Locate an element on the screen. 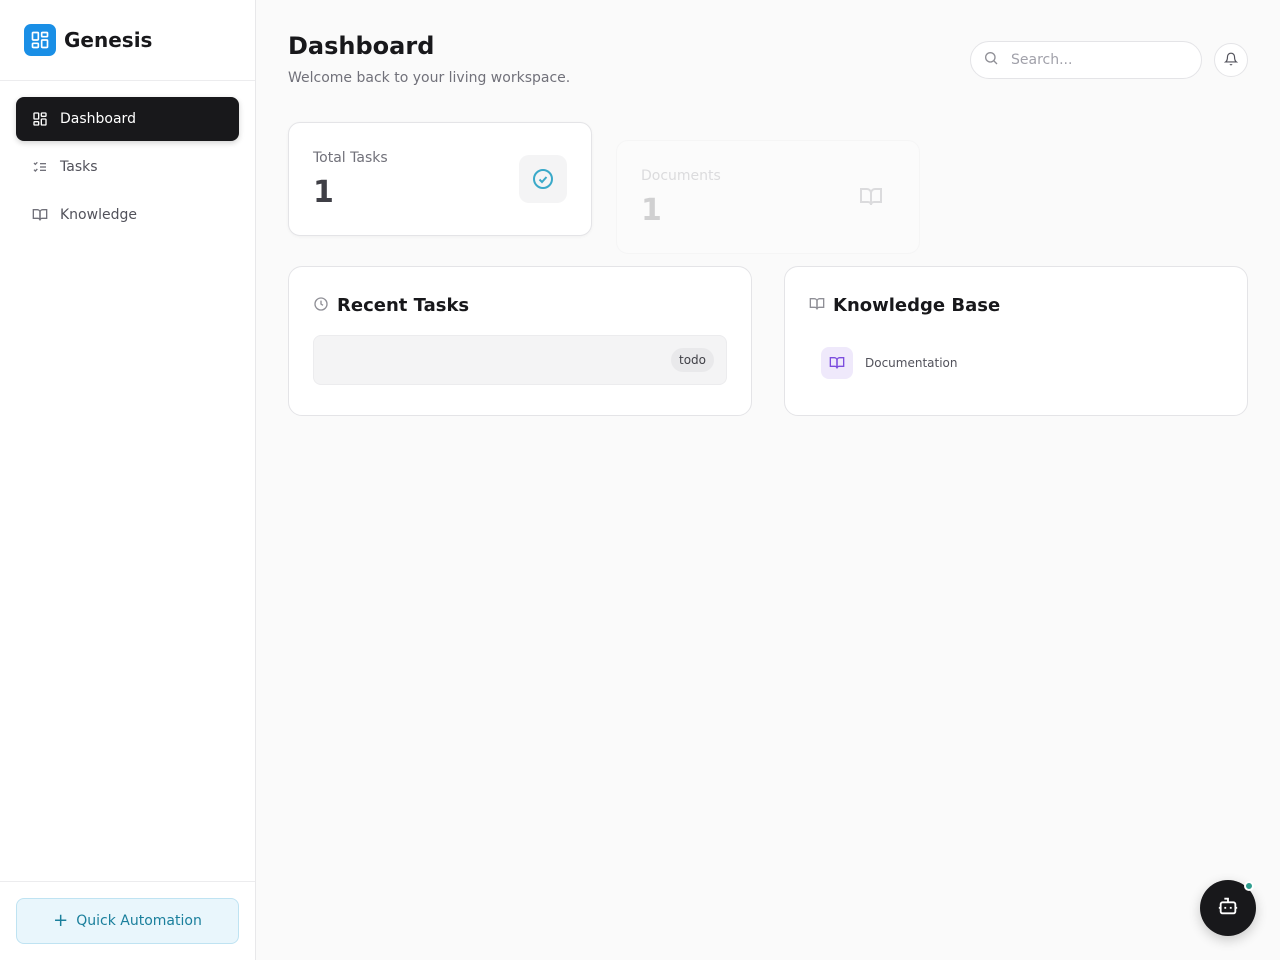 The image size is (1280, 960). recent-tasks-panel: Recent Tasks todo is located at coordinates (520, 341).